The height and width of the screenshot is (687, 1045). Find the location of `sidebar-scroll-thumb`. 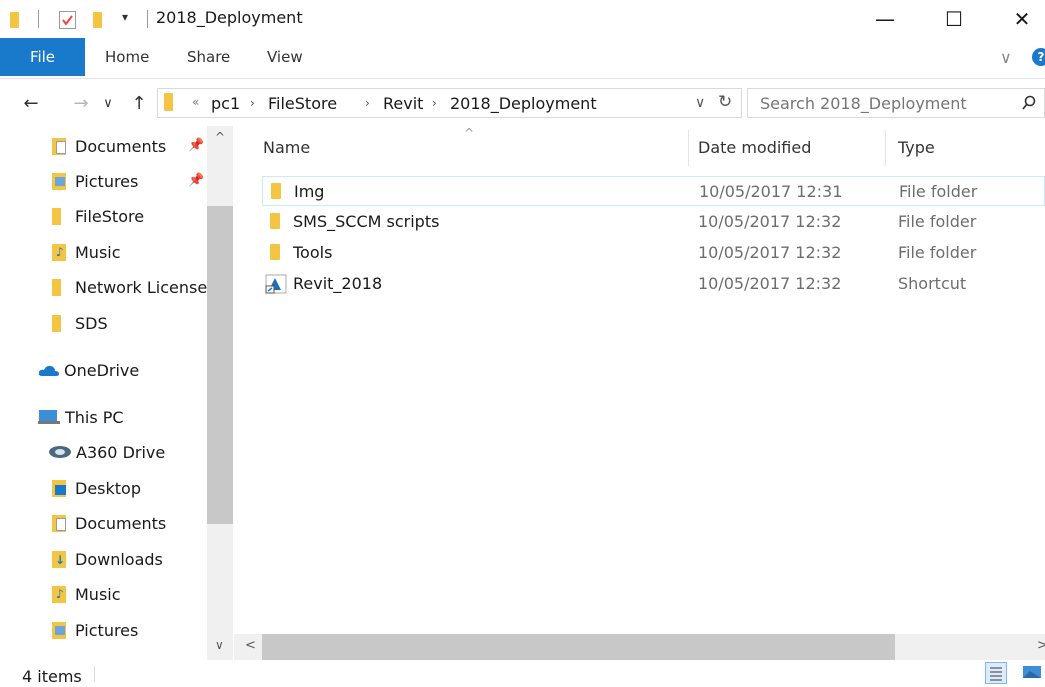

sidebar-scroll-thumb is located at coordinates (220, 365).